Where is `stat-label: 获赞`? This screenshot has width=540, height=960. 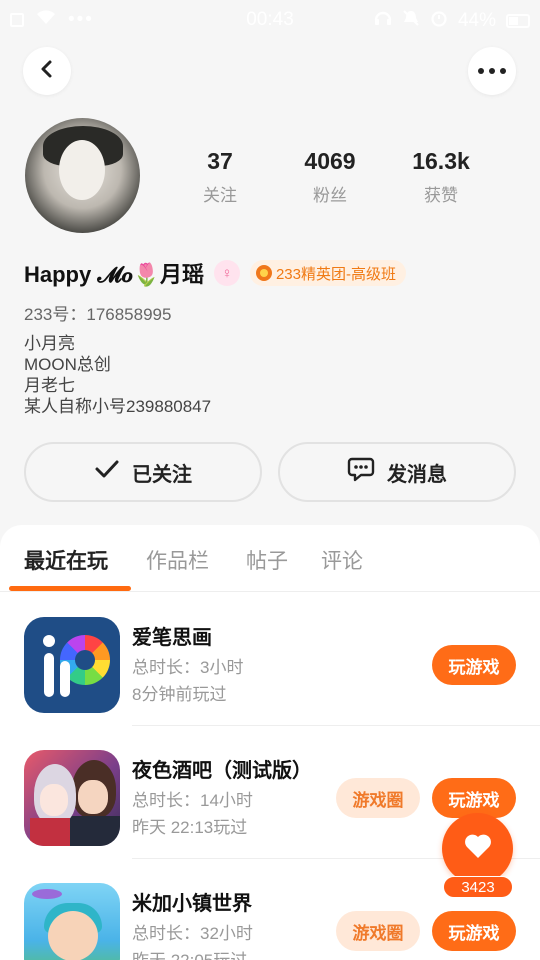
stat-label: 获赞 is located at coordinates (441, 195).